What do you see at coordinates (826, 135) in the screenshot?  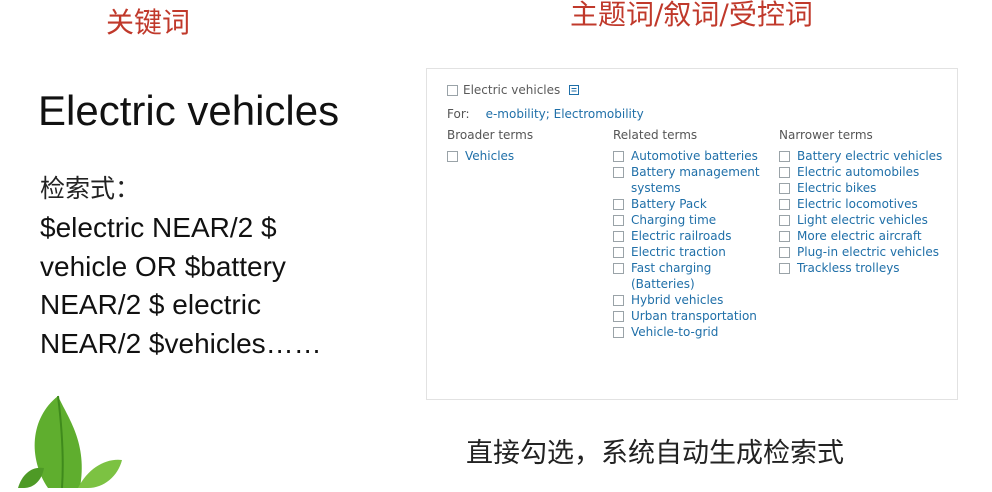 I see `narrower-terms-title: Narrower terms` at bounding box center [826, 135].